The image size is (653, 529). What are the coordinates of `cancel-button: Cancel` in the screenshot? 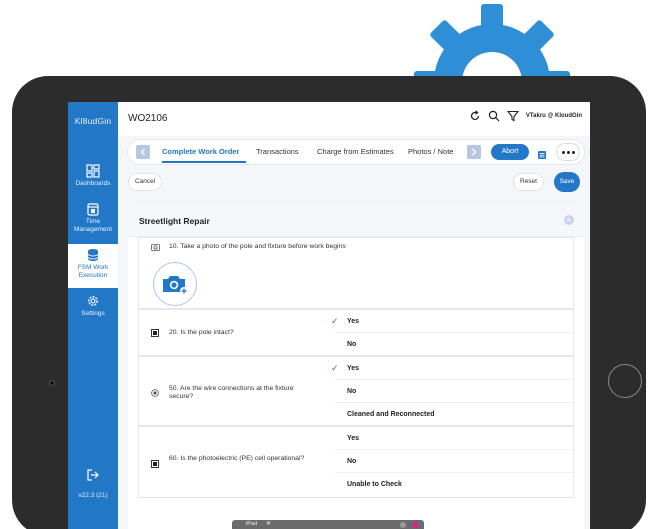 It's located at (145, 182).